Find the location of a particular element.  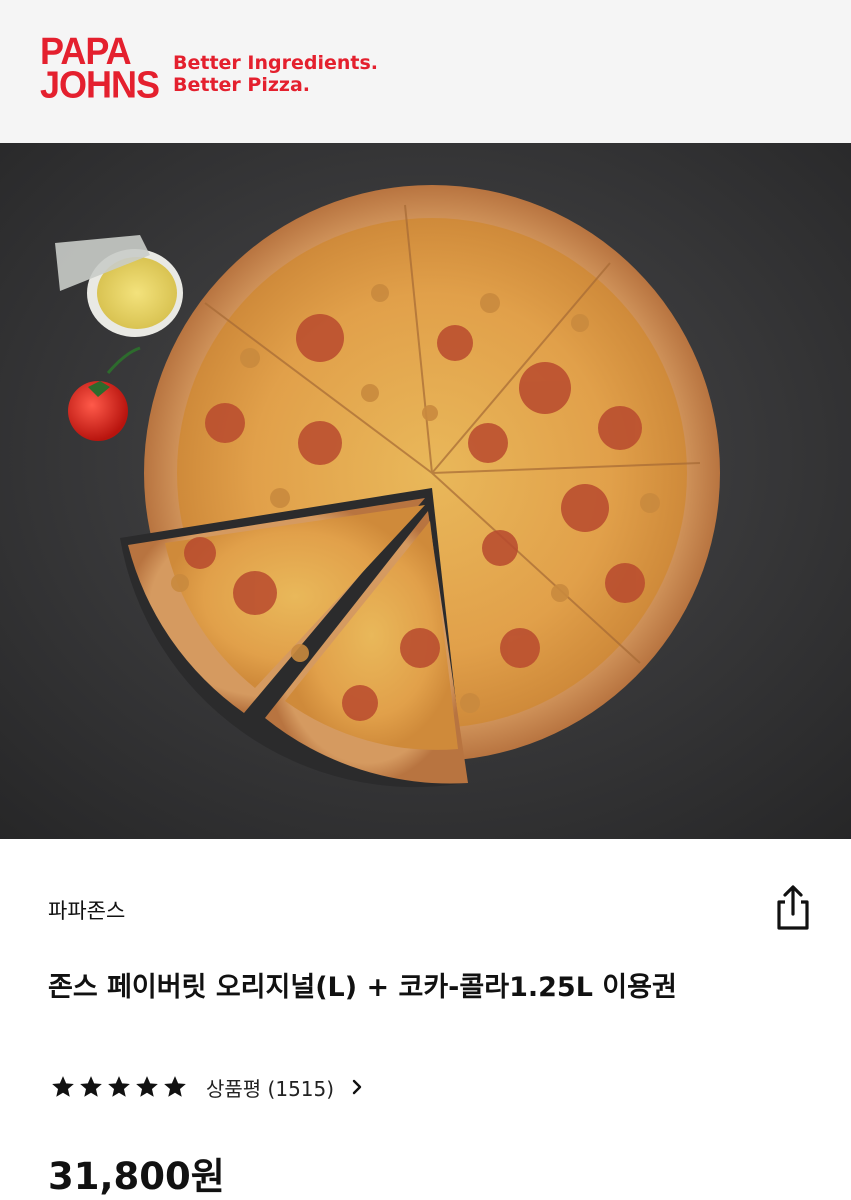

review-count-link: 상품평 (1515) is located at coordinates (270, 1087).